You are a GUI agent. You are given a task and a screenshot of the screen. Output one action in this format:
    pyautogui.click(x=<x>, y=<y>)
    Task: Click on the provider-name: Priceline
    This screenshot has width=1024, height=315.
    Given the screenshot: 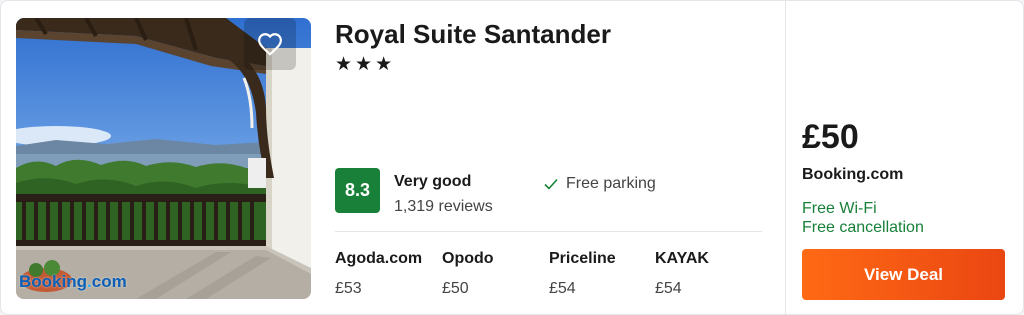 What is the action you would take?
    pyautogui.click(x=582, y=258)
    